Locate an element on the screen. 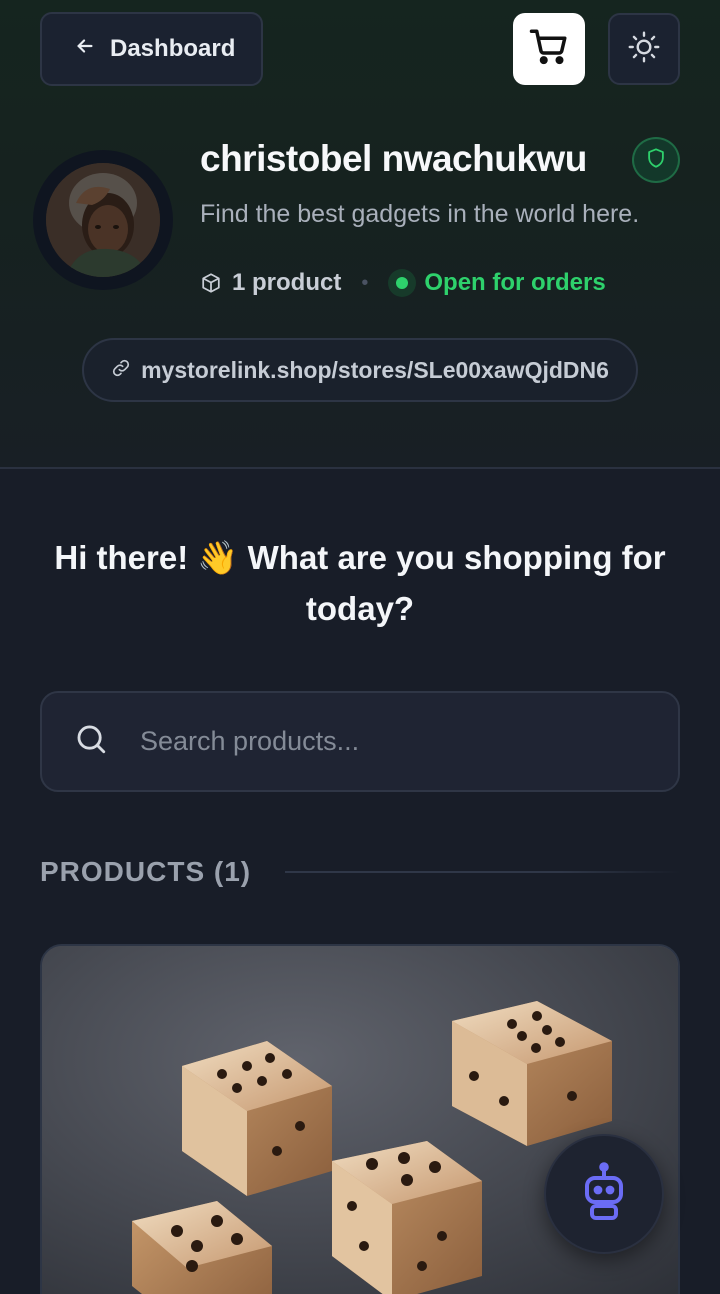  theme-toggle-button is located at coordinates (644, 49).